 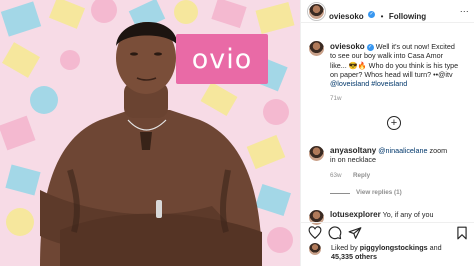 What do you see at coordinates (355, 214) in the screenshot?
I see `comment-username-2: lotusexplorer` at bounding box center [355, 214].